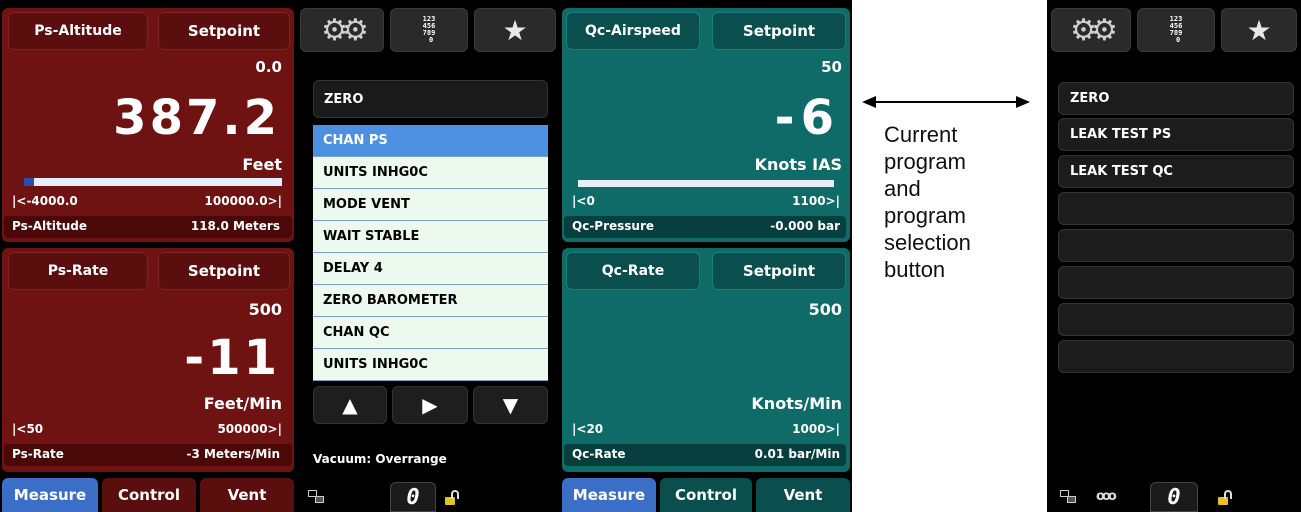 The width and height of the screenshot is (1301, 512). What do you see at coordinates (29, 182) in the screenshot?
I see `range-bar-fill` at bounding box center [29, 182].